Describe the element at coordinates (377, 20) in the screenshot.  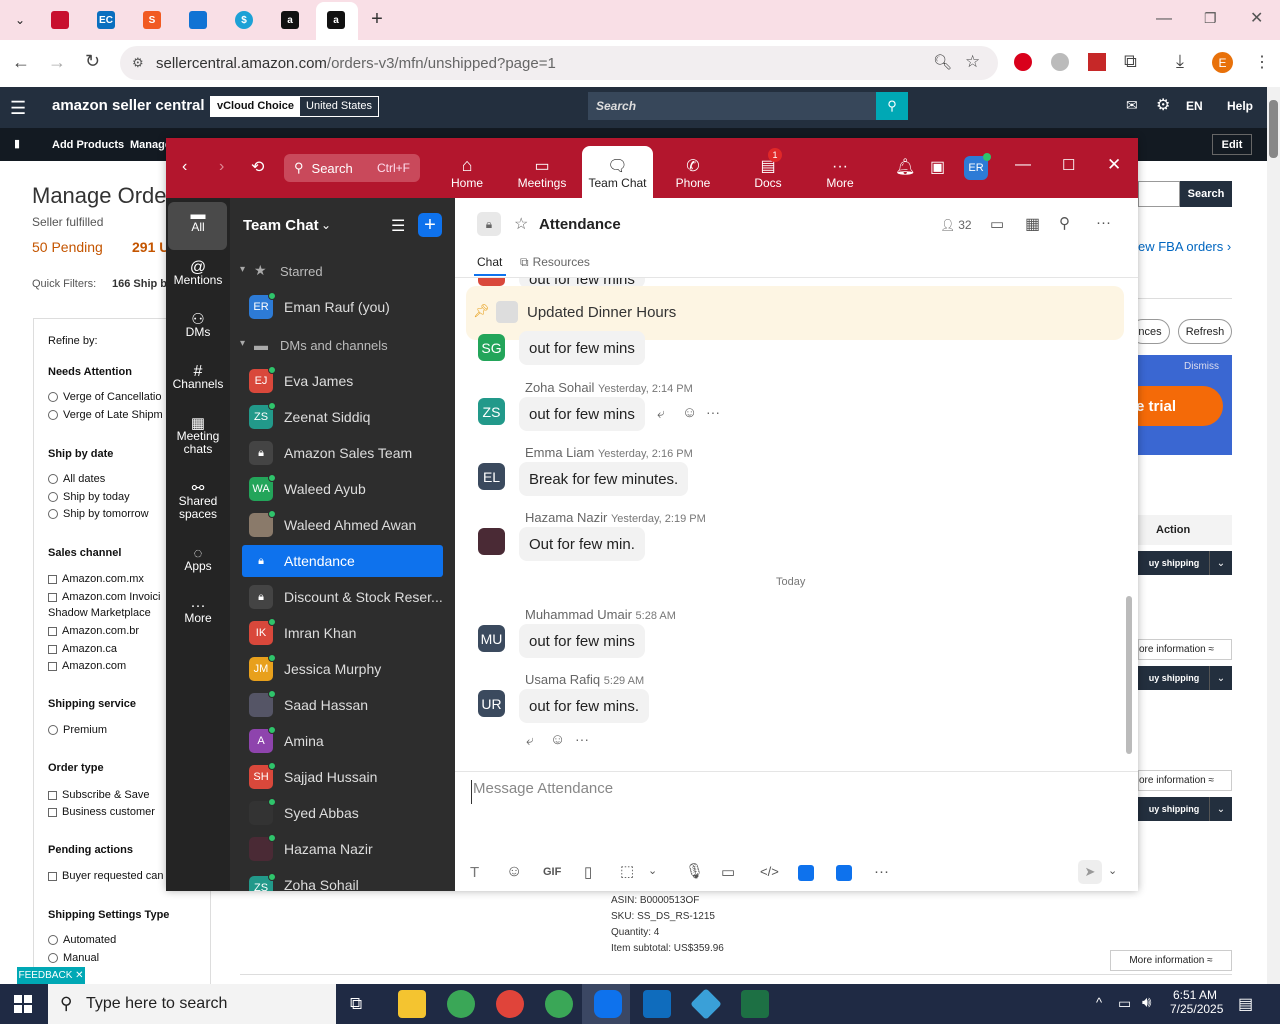
I see `new-tab-icon: +` at that location.